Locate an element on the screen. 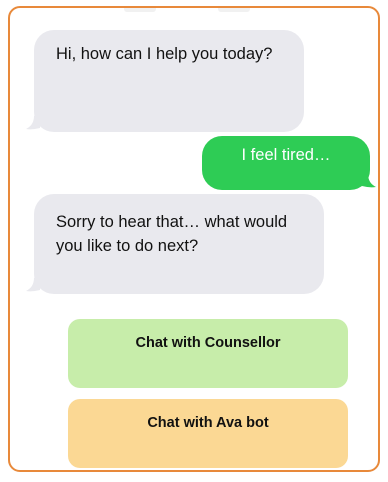 The image size is (388, 482). chat-with-ava-bot-button: Chat with Ava bot is located at coordinates (208, 433).